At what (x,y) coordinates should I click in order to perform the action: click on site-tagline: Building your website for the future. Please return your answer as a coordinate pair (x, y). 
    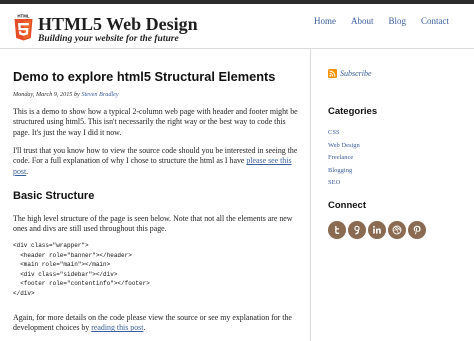
    Looking at the image, I should click on (108, 39).